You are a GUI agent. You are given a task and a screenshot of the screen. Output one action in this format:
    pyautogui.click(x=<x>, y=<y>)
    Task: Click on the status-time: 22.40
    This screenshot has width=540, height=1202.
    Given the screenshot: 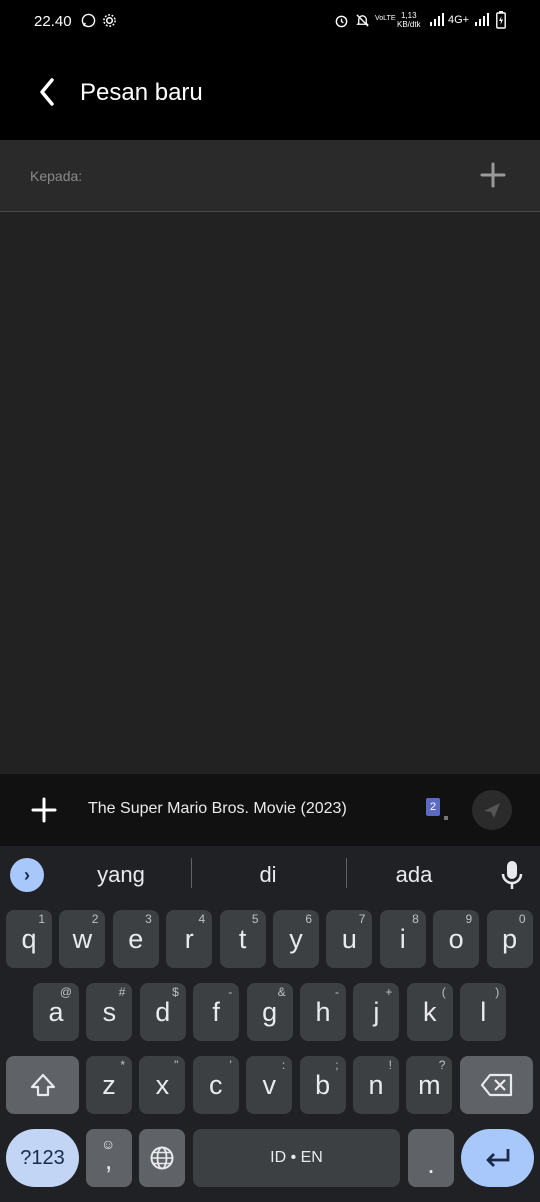 What is the action you would take?
    pyautogui.click(x=53, y=21)
    